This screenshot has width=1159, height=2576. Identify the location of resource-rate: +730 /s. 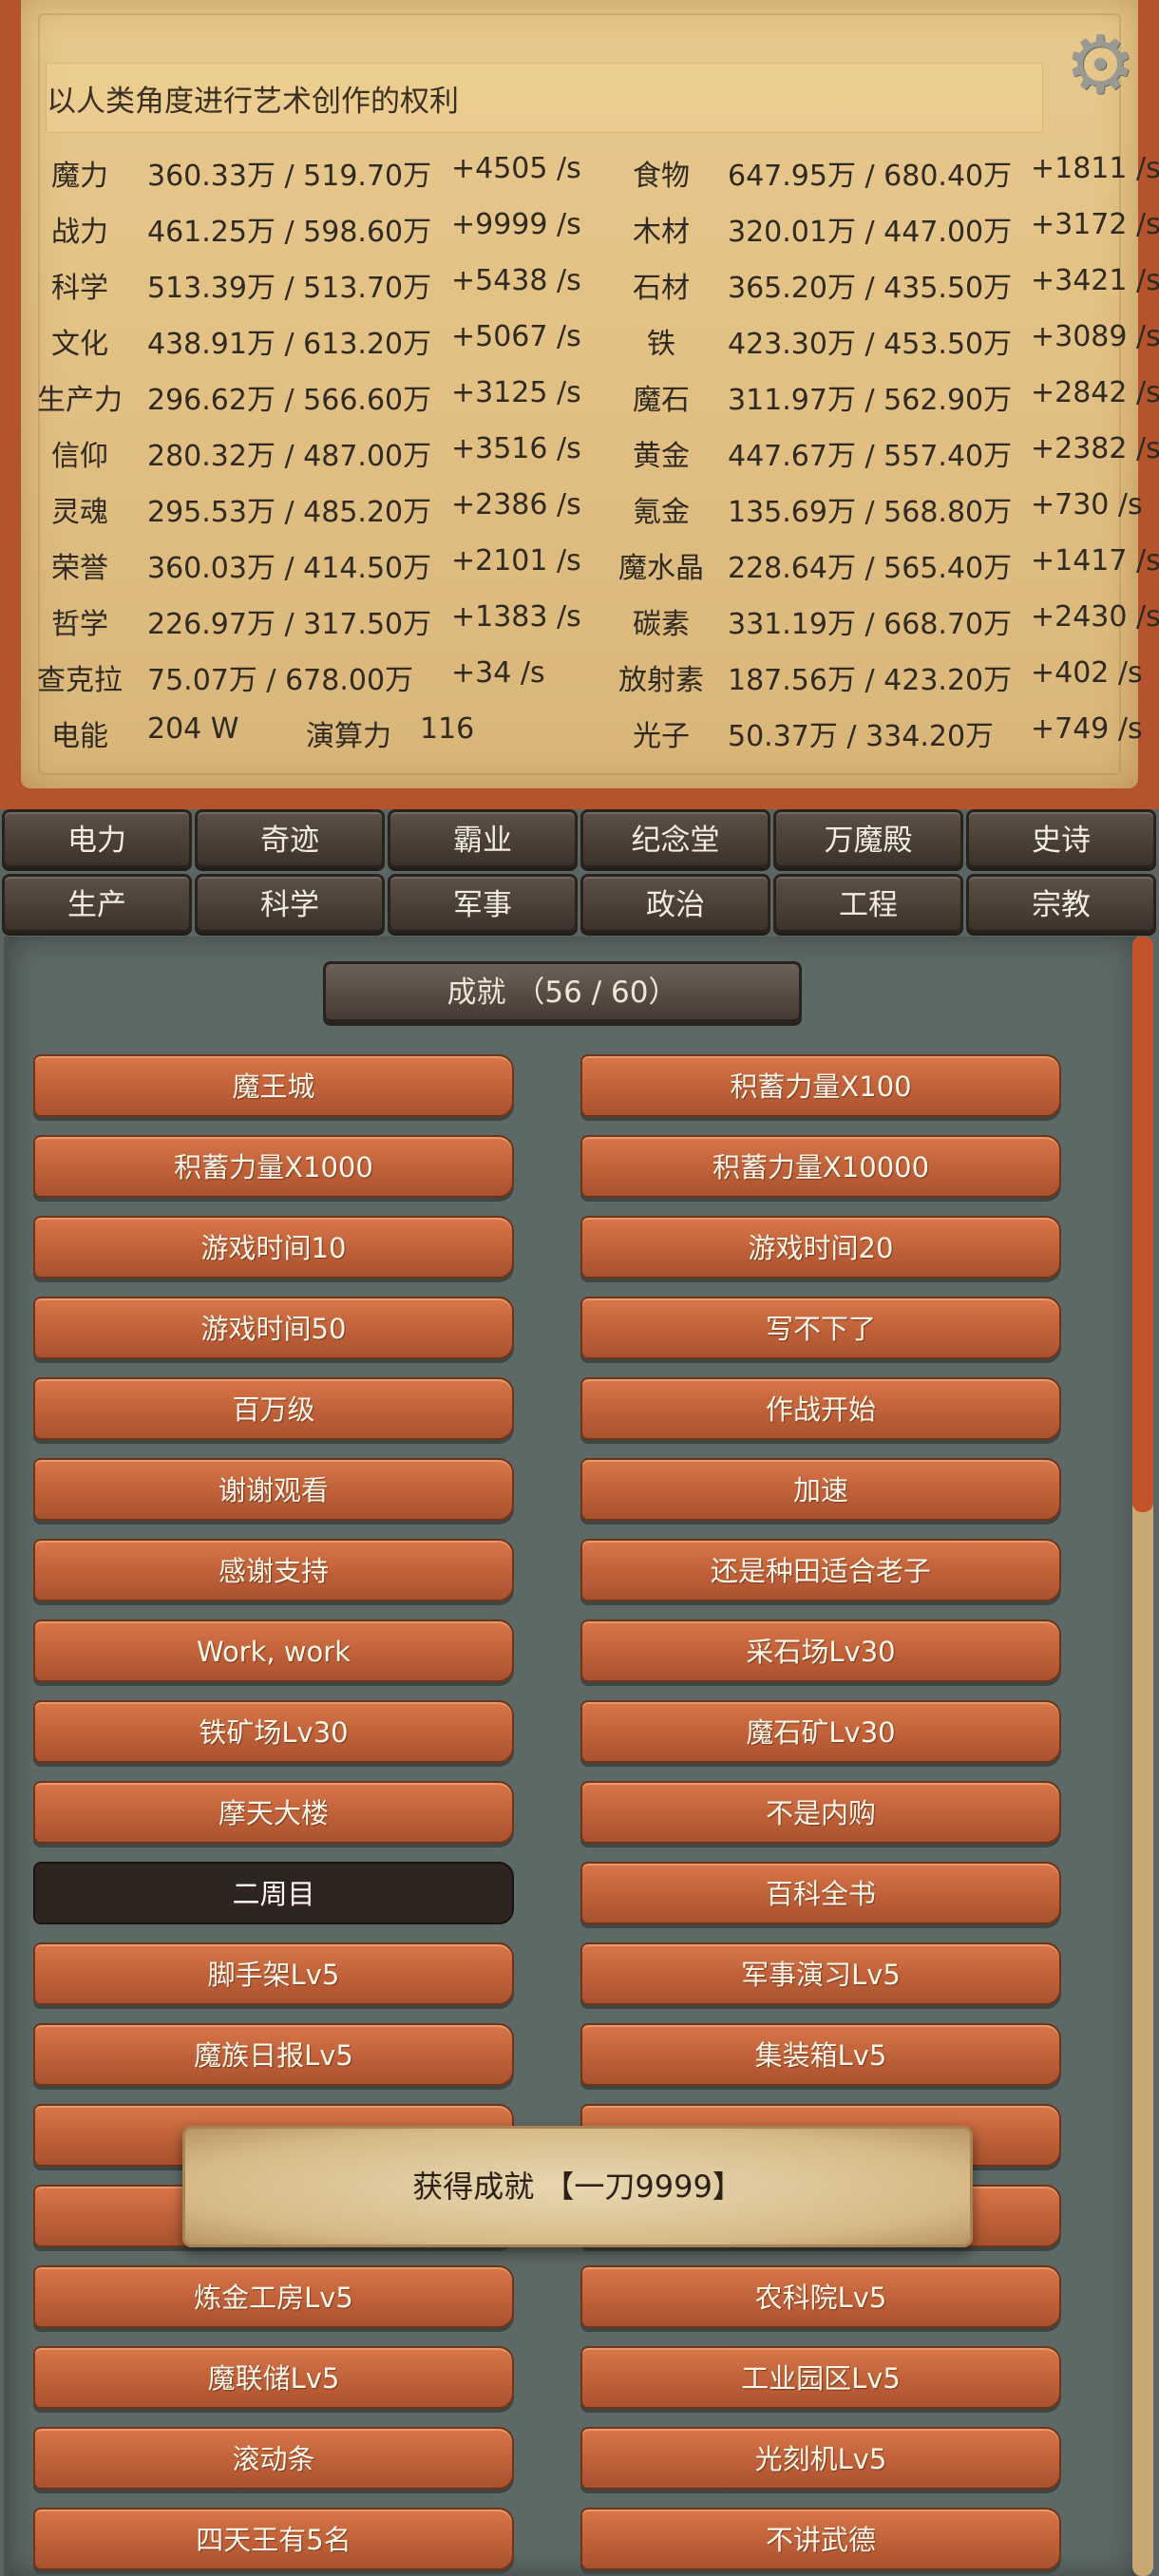
(1087, 505).